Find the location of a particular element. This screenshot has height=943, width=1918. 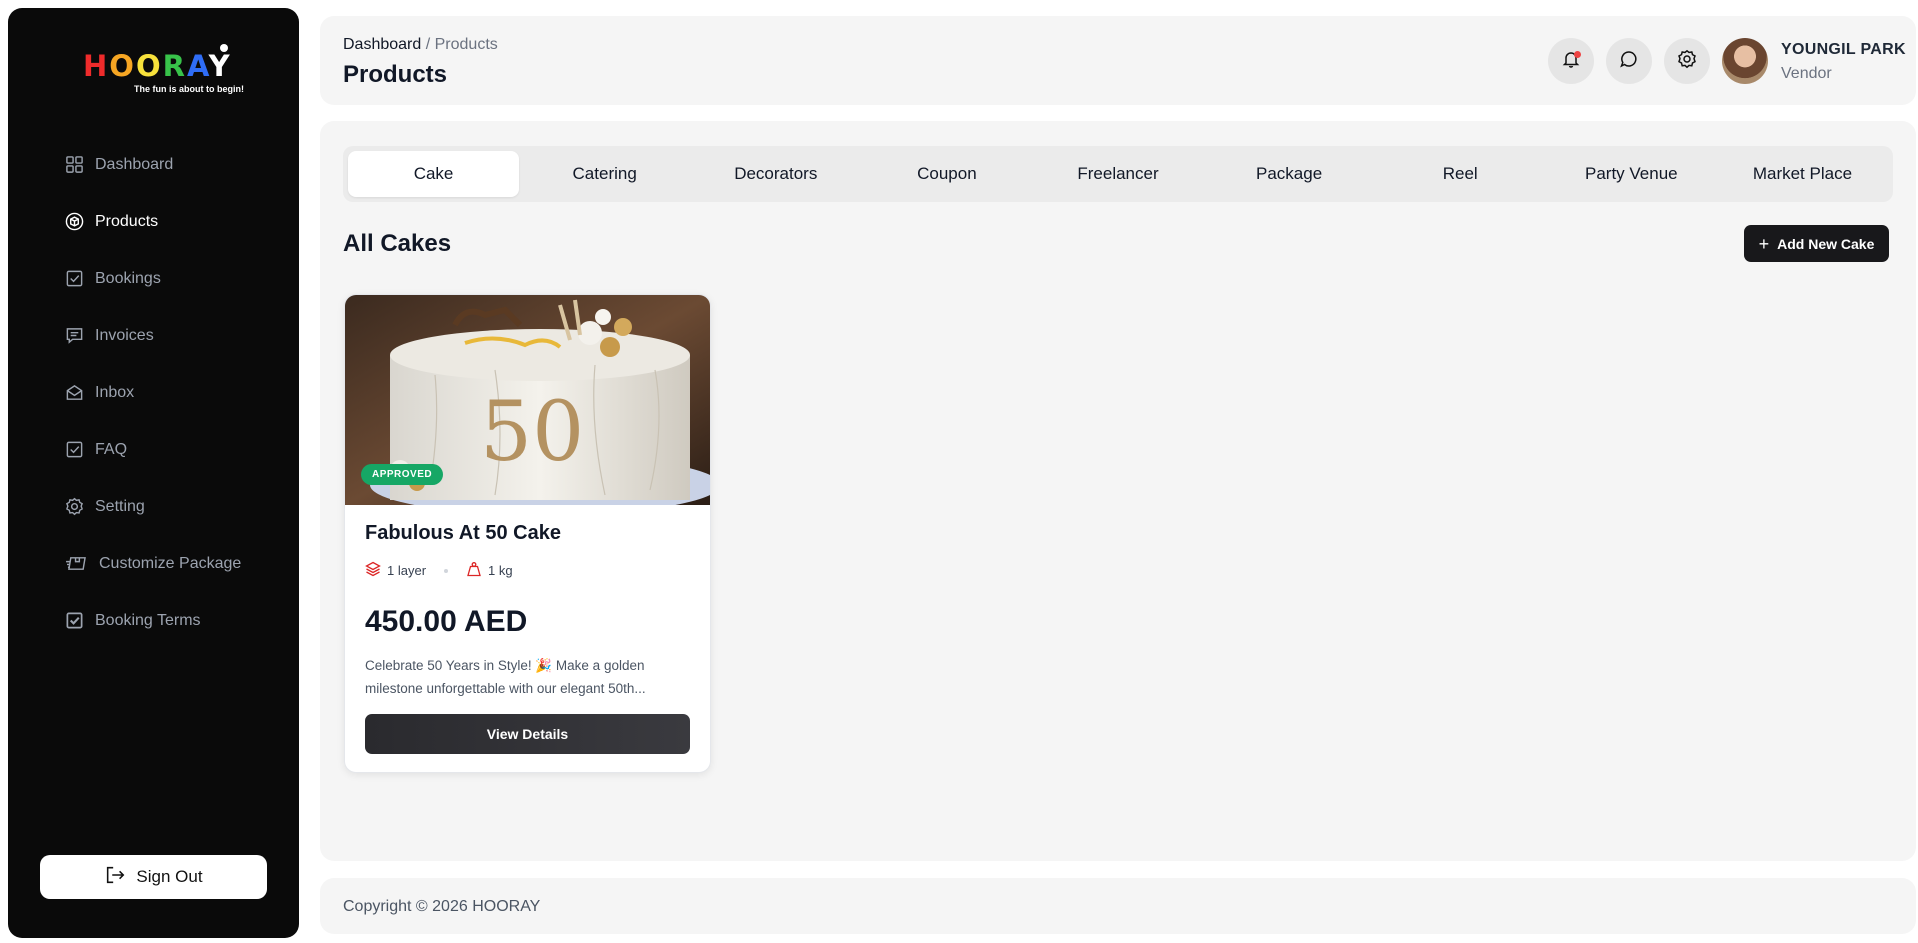

chat-bubble-icon is located at coordinates (1629, 61).